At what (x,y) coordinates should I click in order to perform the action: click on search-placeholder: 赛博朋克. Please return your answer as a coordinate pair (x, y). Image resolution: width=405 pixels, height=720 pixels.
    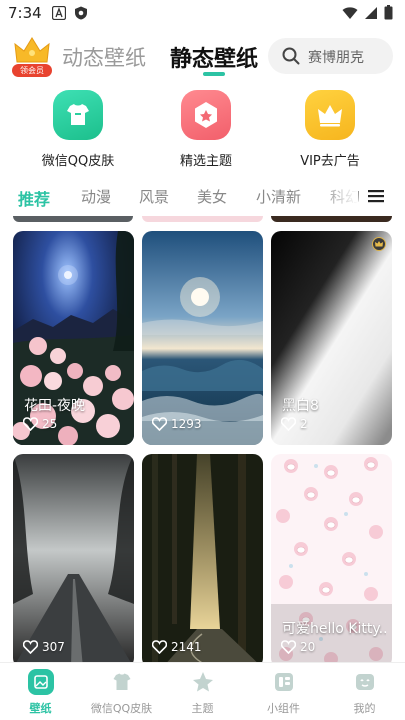
    Looking at the image, I should click on (336, 58).